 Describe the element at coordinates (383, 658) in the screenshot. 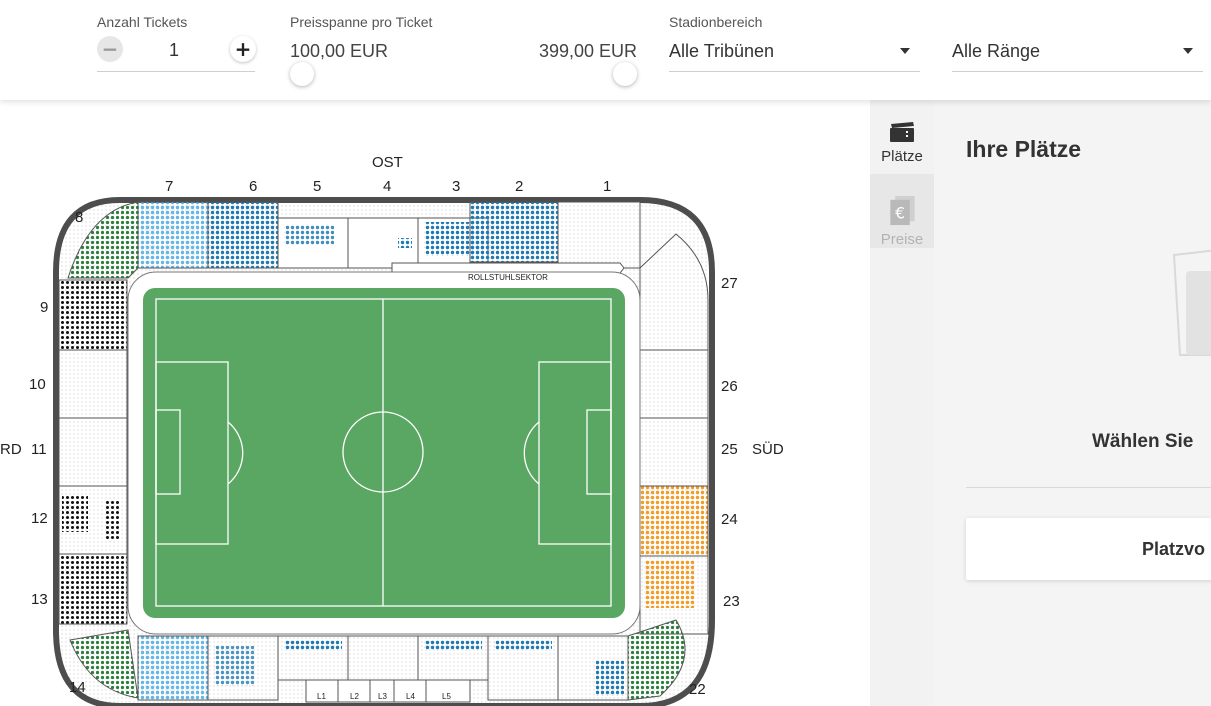

I see `block-lower-c` at that location.